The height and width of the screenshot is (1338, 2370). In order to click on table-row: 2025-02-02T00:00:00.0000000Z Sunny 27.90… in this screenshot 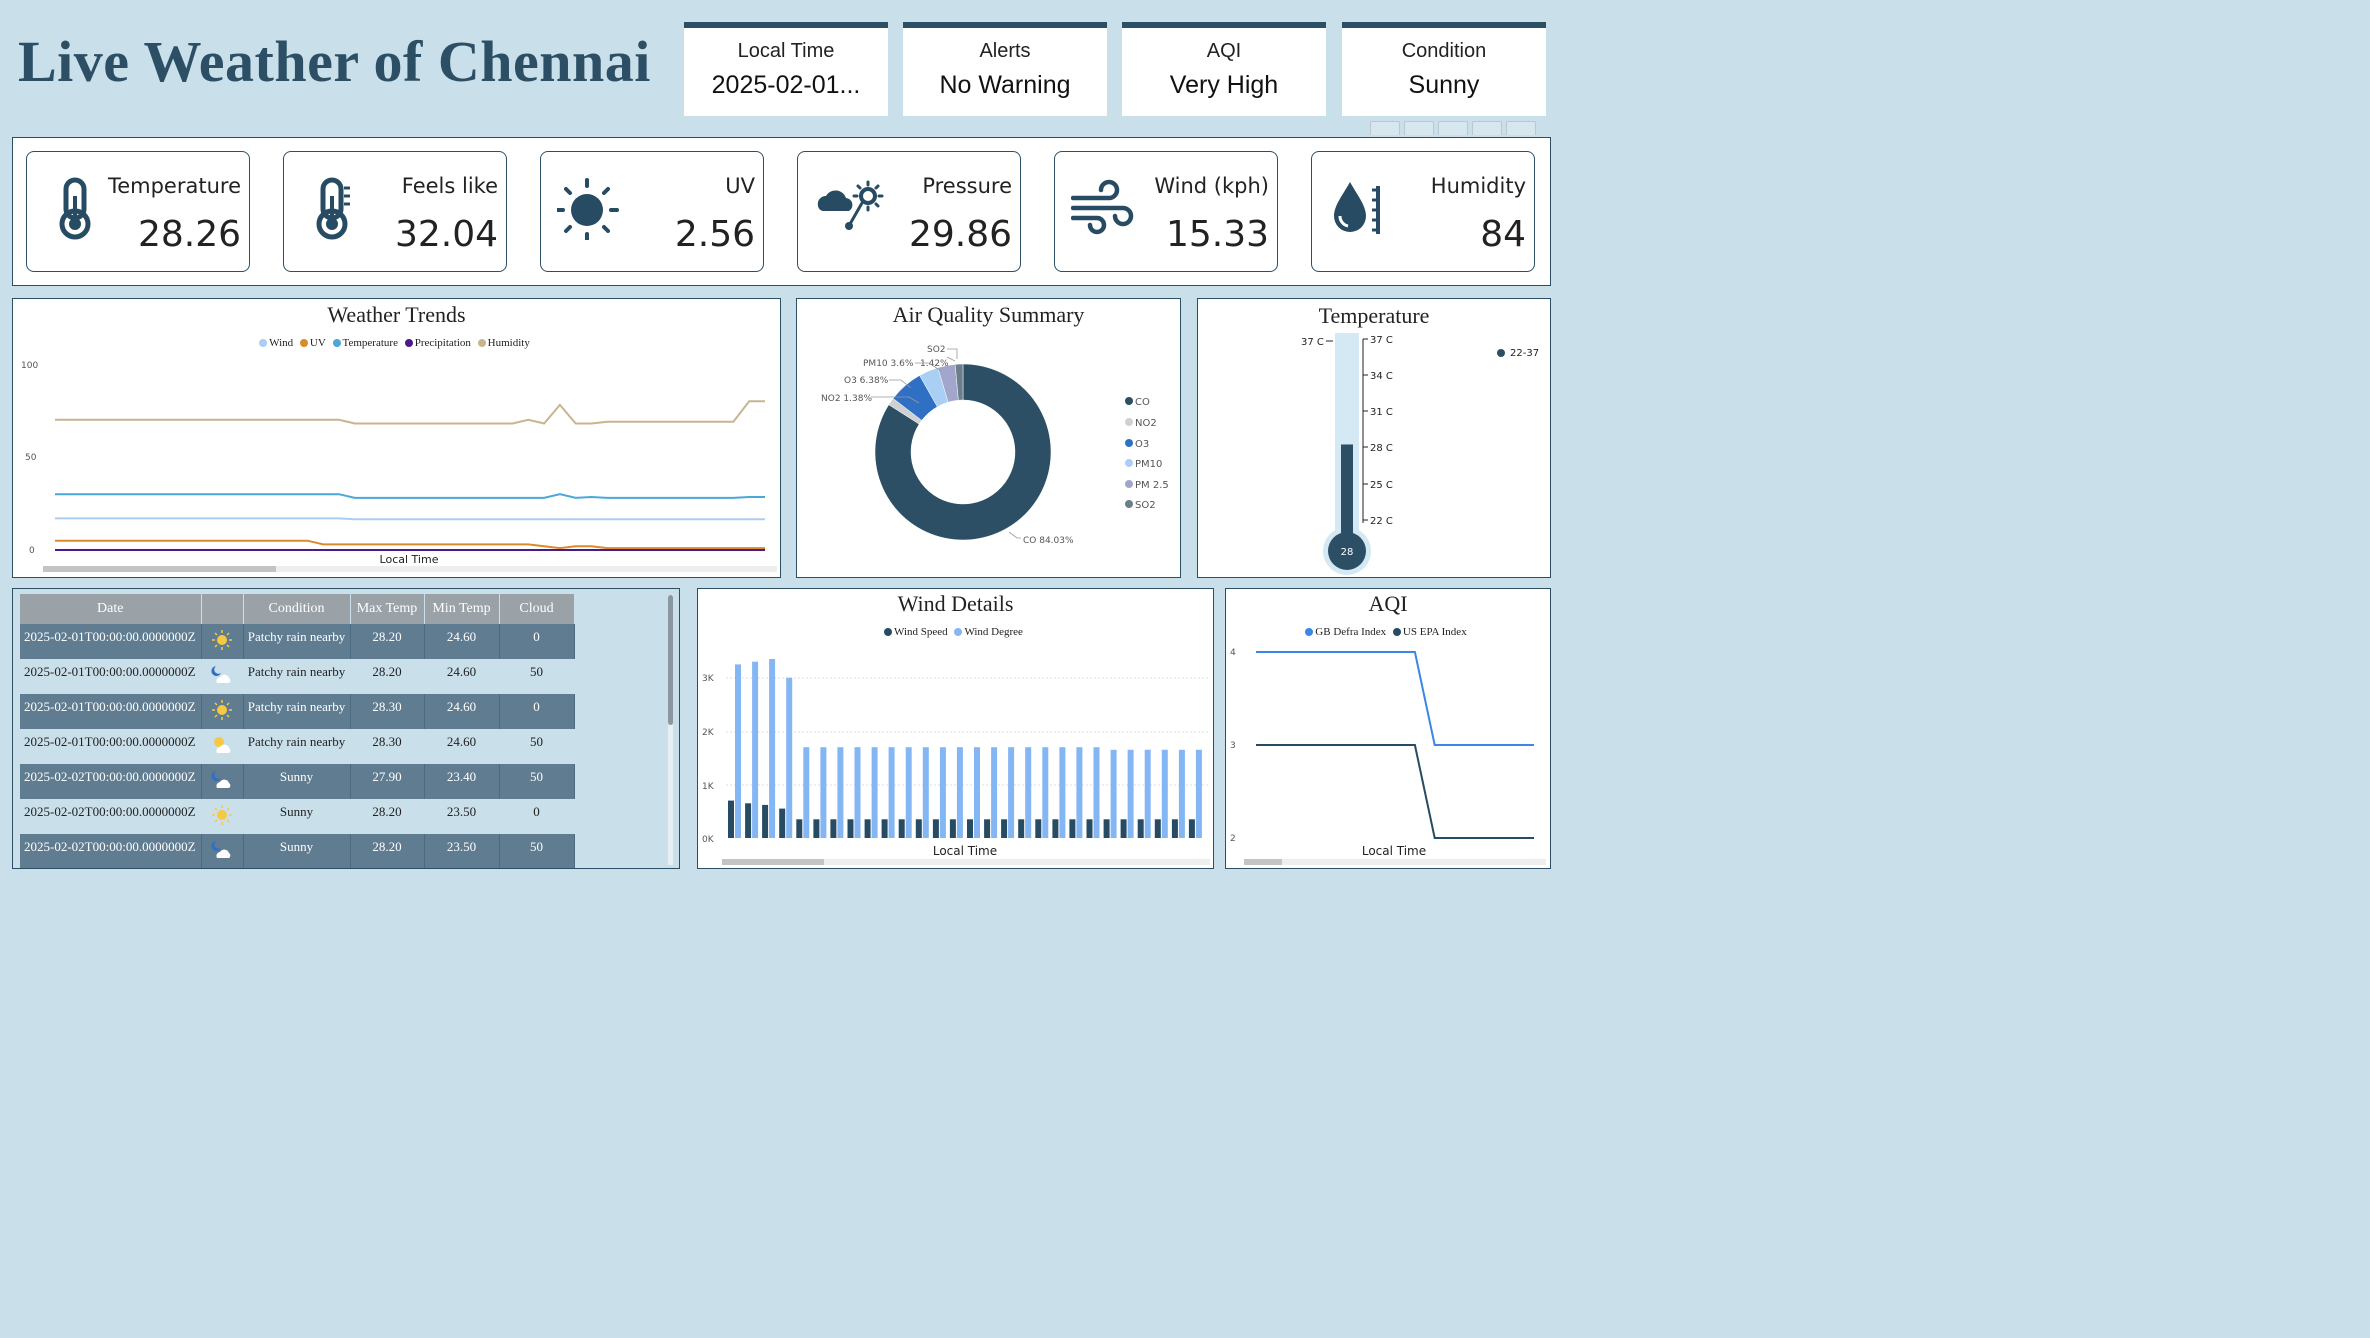, I will do `click(297, 781)`.